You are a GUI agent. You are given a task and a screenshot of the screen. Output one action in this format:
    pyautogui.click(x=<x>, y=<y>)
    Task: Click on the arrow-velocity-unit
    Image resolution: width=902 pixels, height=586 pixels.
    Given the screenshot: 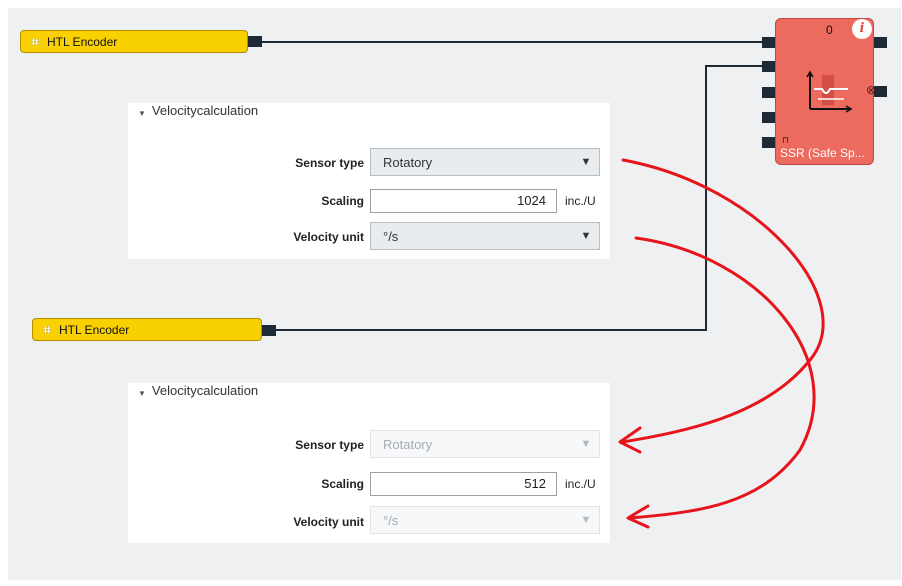 What is the action you would take?
    pyautogui.click(x=722, y=378)
    